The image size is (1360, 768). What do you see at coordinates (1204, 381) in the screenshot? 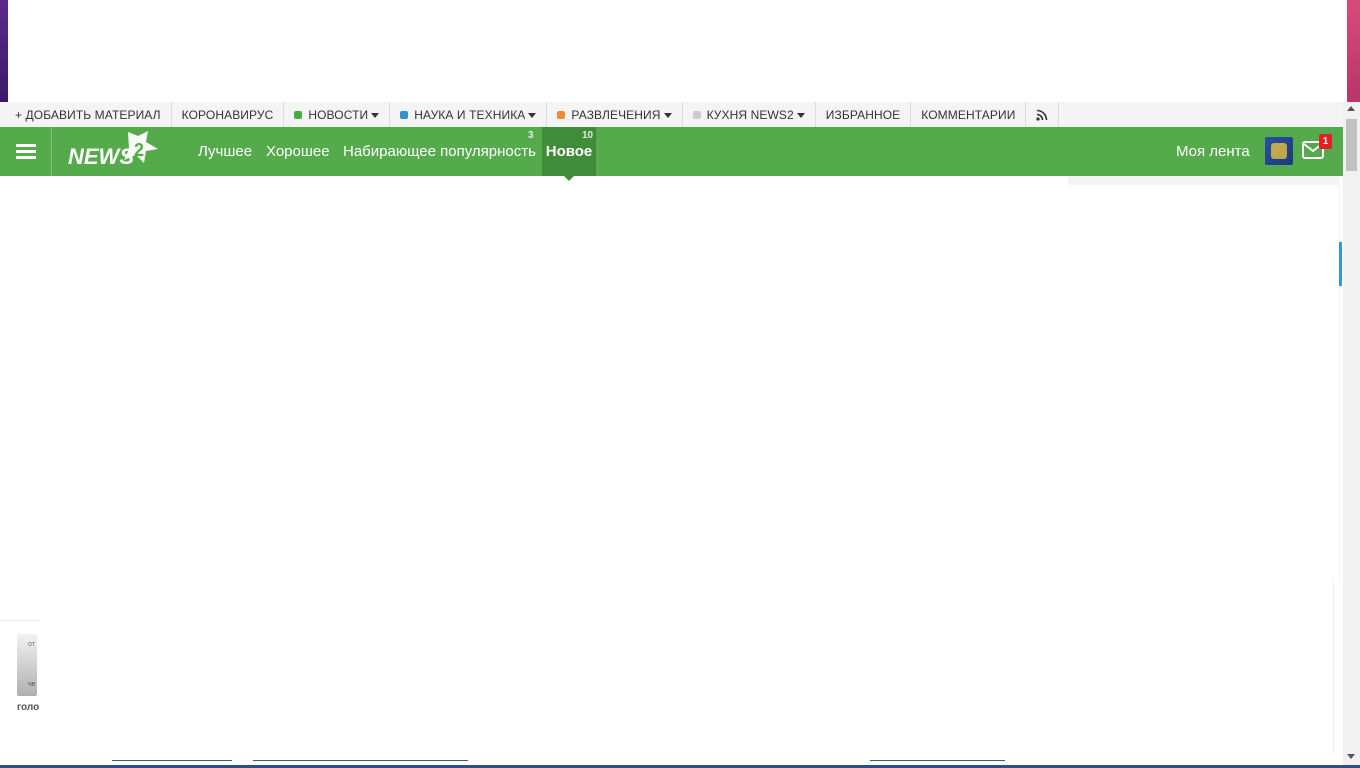
I see `right-column` at bounding box center [1204, 381].